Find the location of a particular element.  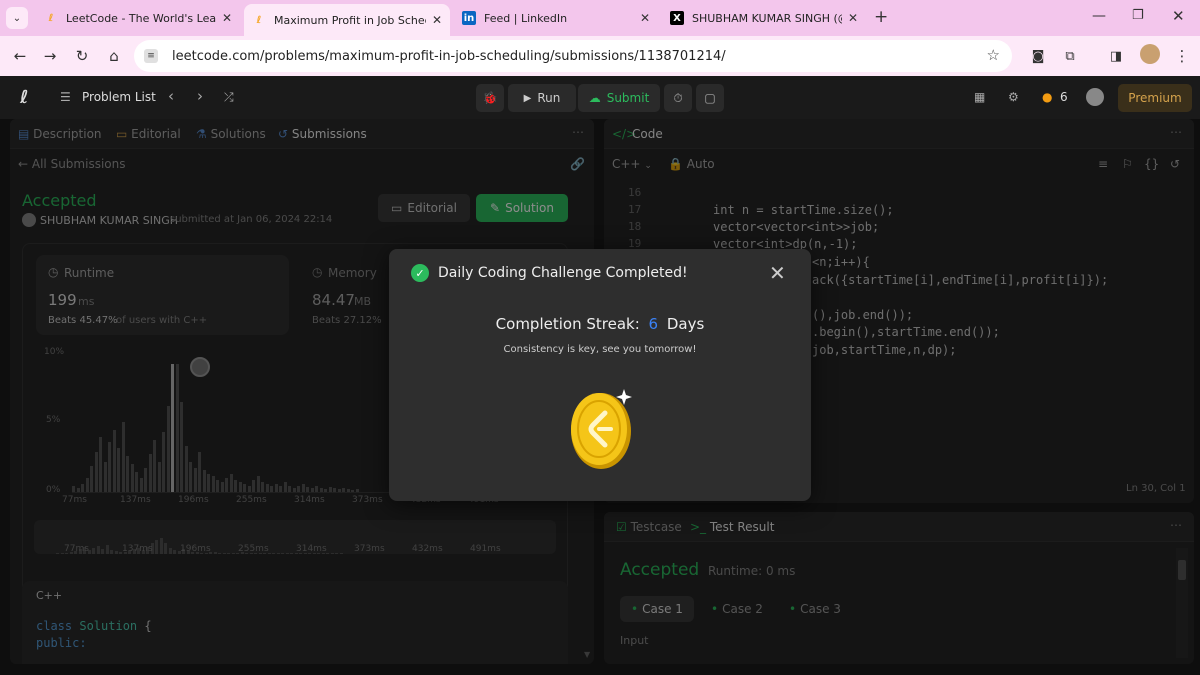

site-info-icon: ≡ is located at coordinates (151, 56).